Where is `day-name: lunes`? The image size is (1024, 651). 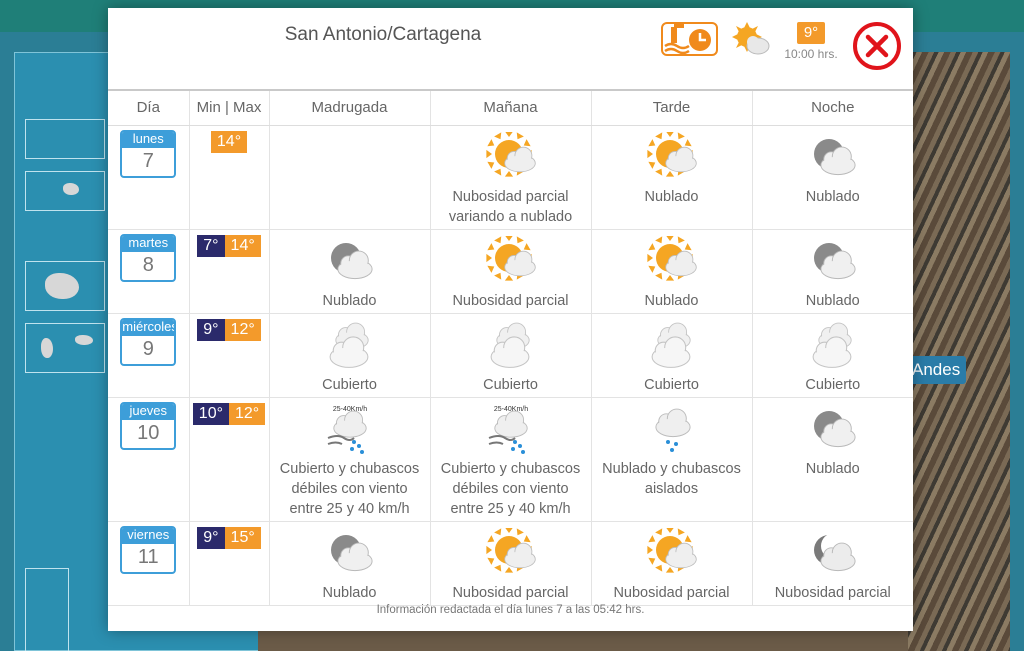
day-name: lunes is located at coordinates (148, 139).